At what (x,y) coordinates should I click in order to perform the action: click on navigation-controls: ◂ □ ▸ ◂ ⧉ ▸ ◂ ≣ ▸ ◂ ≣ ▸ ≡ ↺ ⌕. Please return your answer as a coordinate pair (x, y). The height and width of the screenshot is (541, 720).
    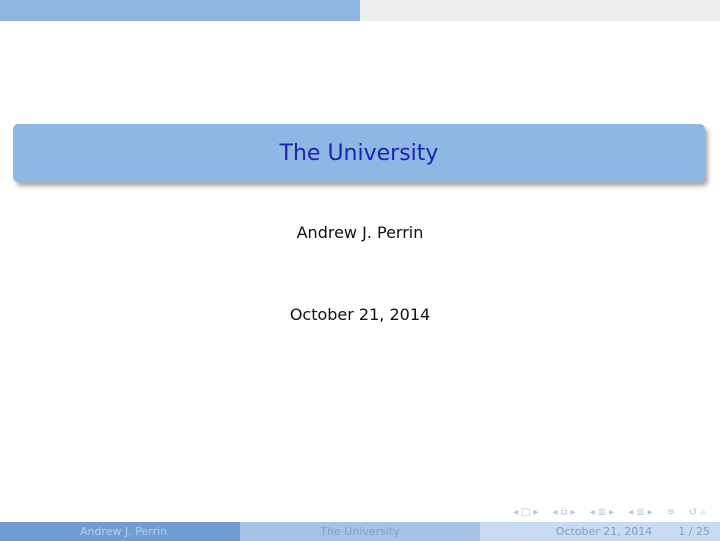
    Looking at the image, I should click on (609, 512).